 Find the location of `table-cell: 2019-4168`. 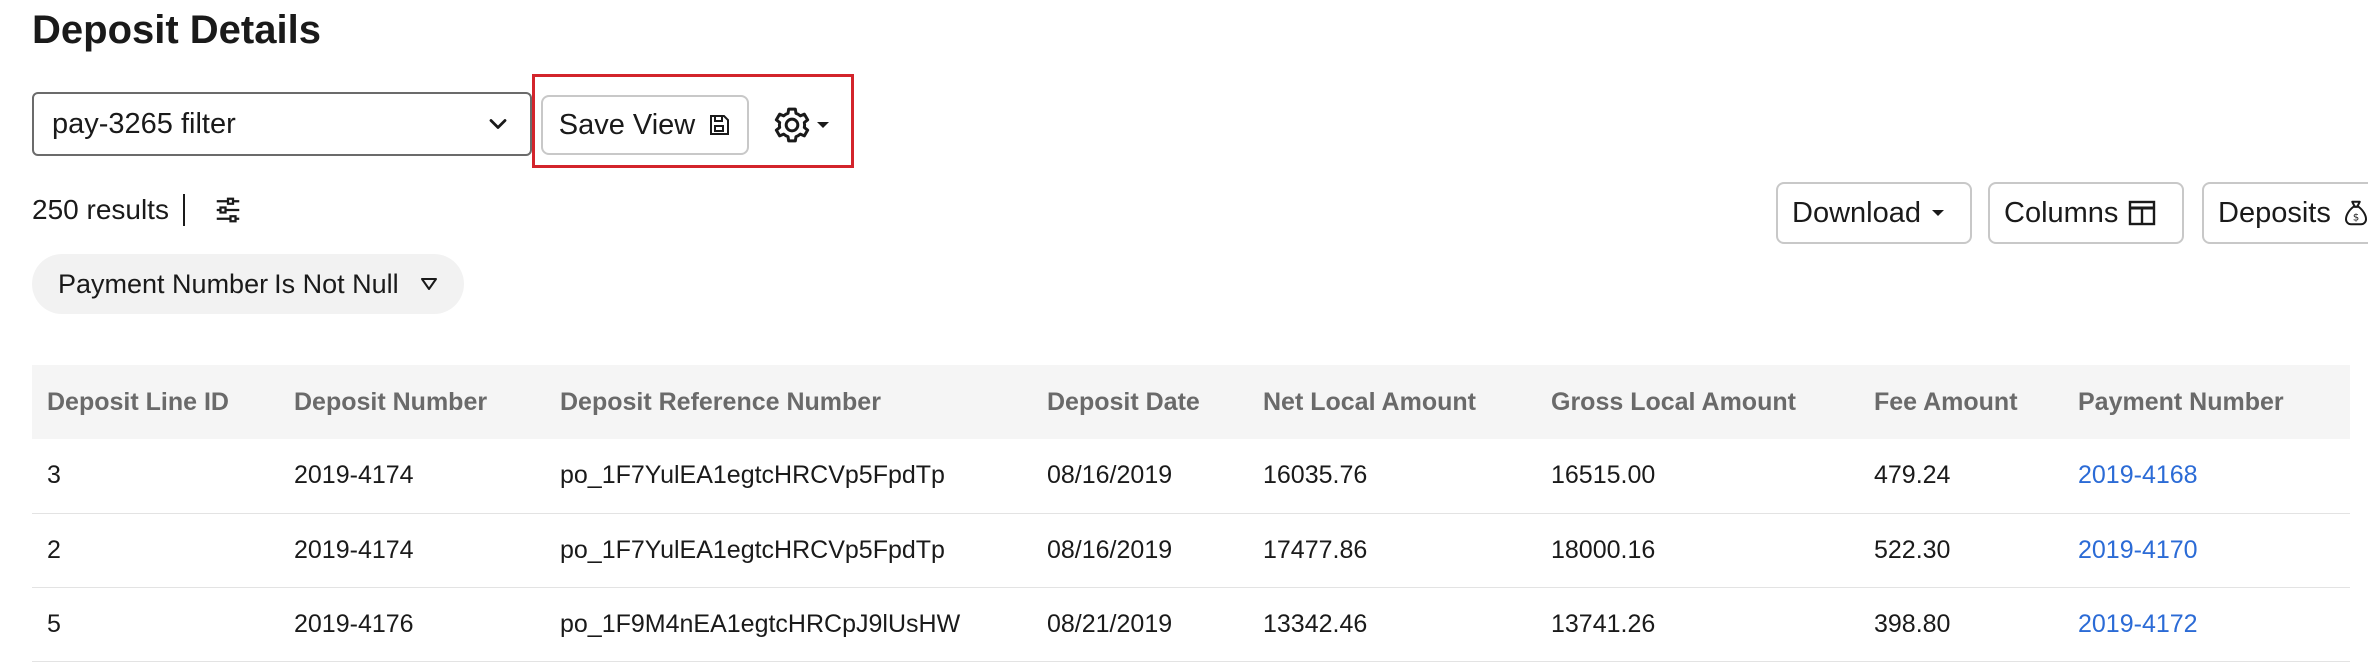

table-cell: 2019-4168 is located at coordinates (2206, 476).